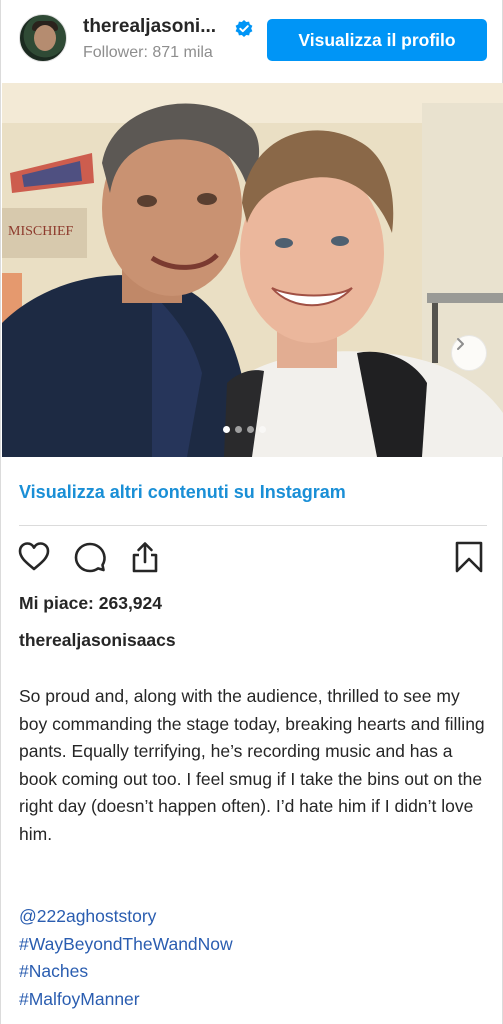 This screenshot has height=1024, width=503. Describe the element at coordinates (126, 1000) in the screenshot. I see `tag-link: #MalfoyManner` at that location.